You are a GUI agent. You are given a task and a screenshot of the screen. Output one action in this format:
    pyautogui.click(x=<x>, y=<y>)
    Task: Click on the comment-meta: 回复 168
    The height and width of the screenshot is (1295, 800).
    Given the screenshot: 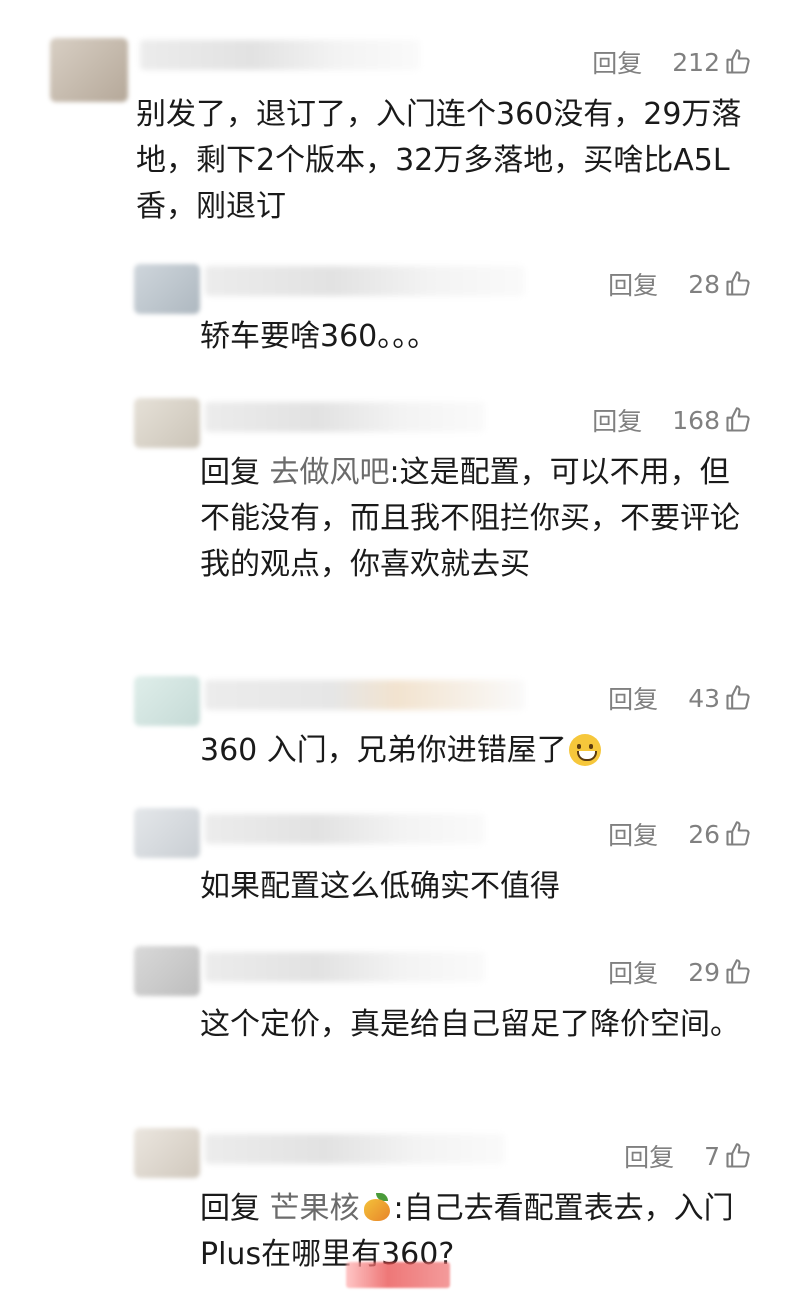 What is the action you would take?
    pyautogui.click(x=672, y=420)
    